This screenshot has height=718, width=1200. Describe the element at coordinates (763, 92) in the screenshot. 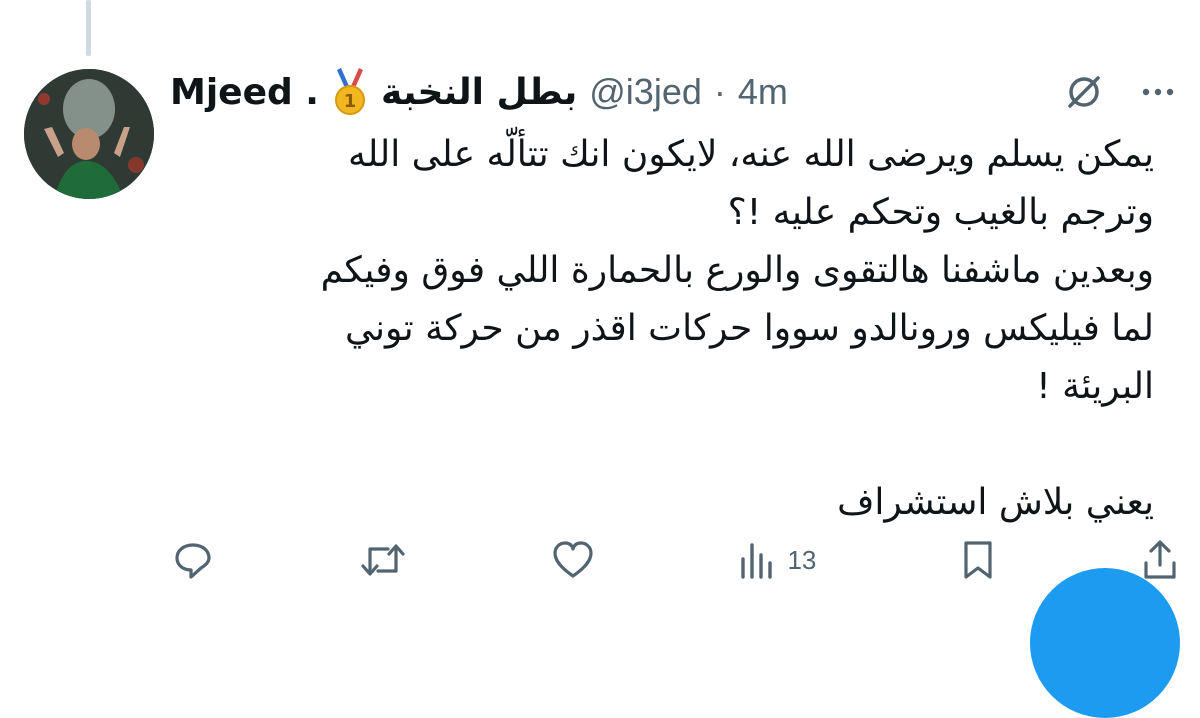

I see `timestamp: 4m` at that location.